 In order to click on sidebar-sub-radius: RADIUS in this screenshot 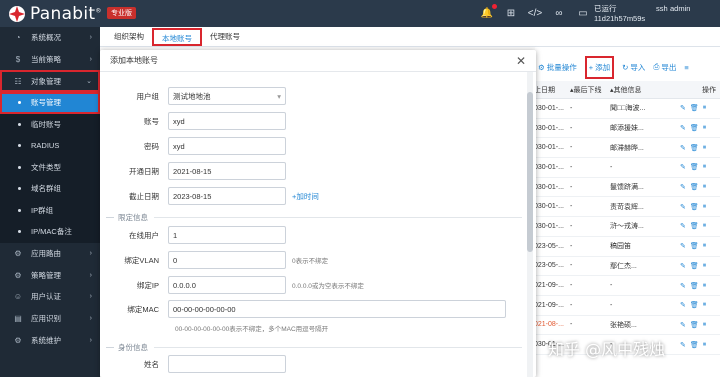, I will do `click(50, 146)`.